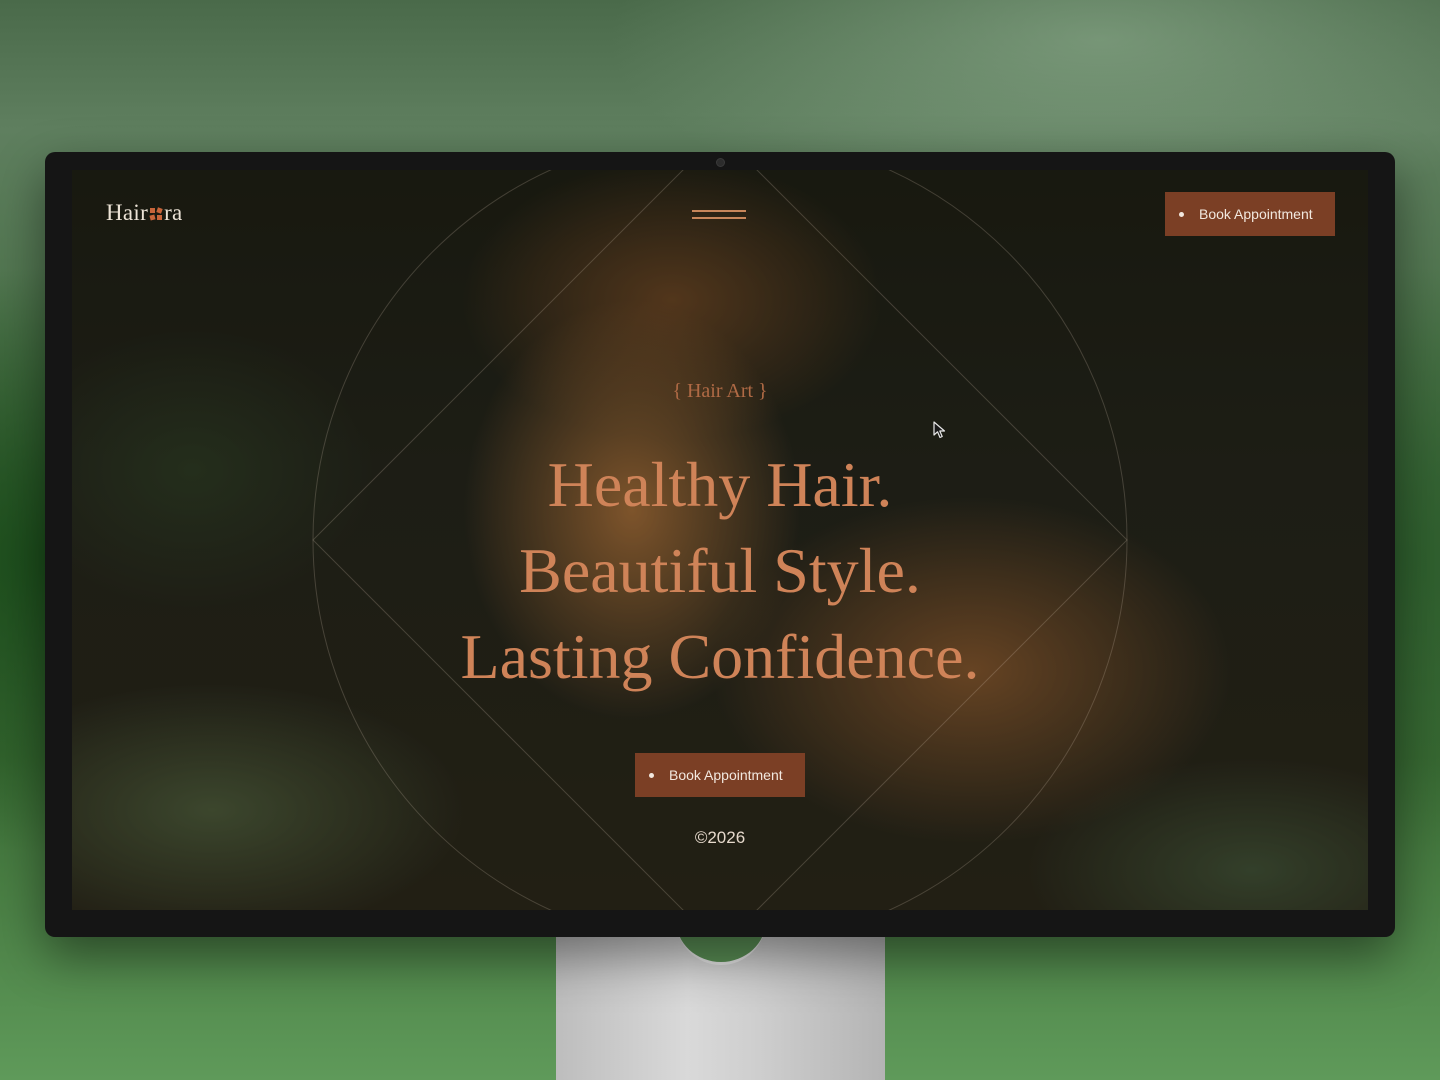 The width and height of the screenshot is (1440, 1080). I want to click on hero-book-appointment-label: Book Appointment, so click(726, 775).